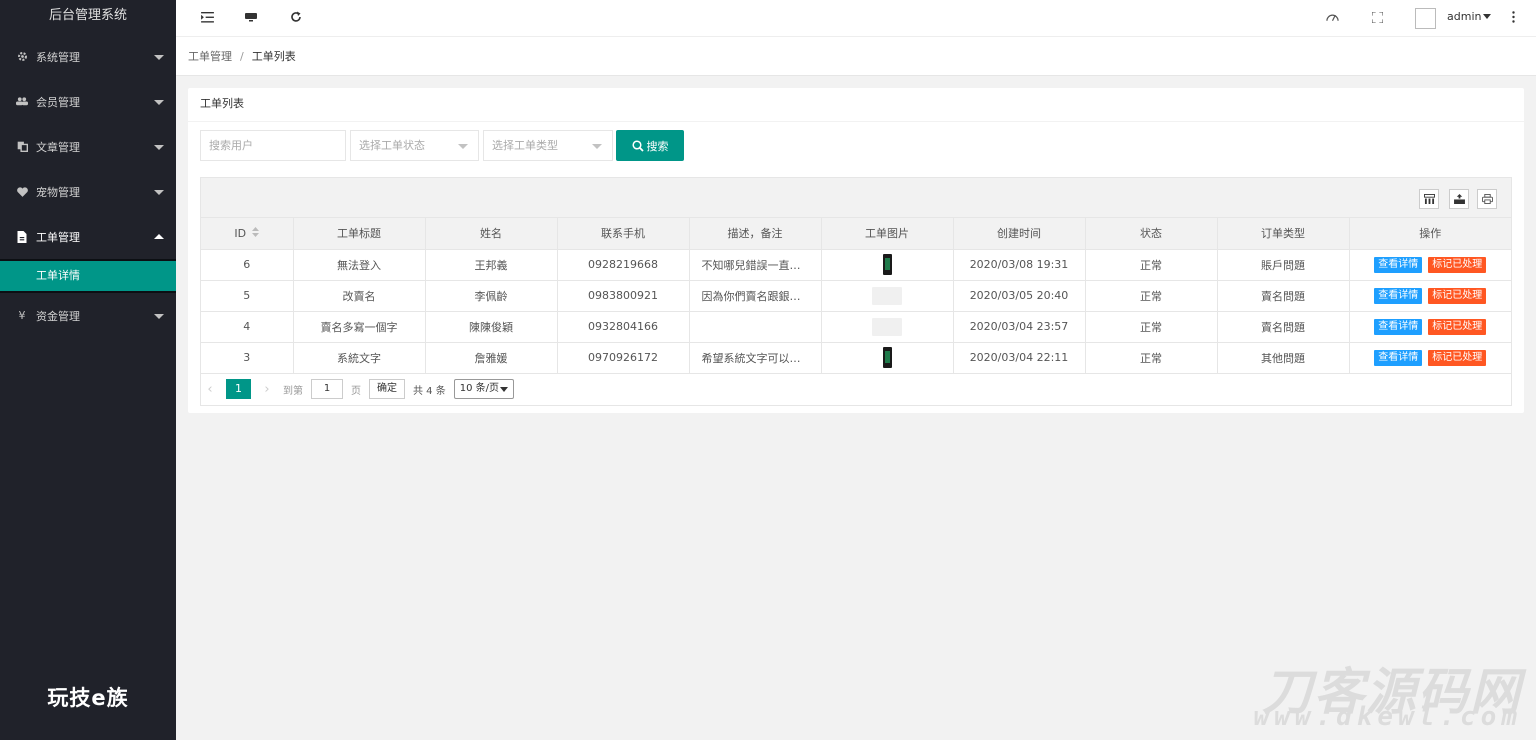 The height and width of the screenshot is (740, 1536). I want to click on breadcrumb-parent: 工单管理, so click(210, 56).